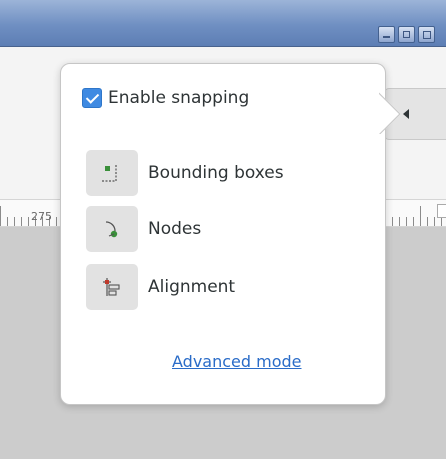 This screenshot has height=459, width=446. I want to click on alignment-label: Alignment, so click(192, 287).